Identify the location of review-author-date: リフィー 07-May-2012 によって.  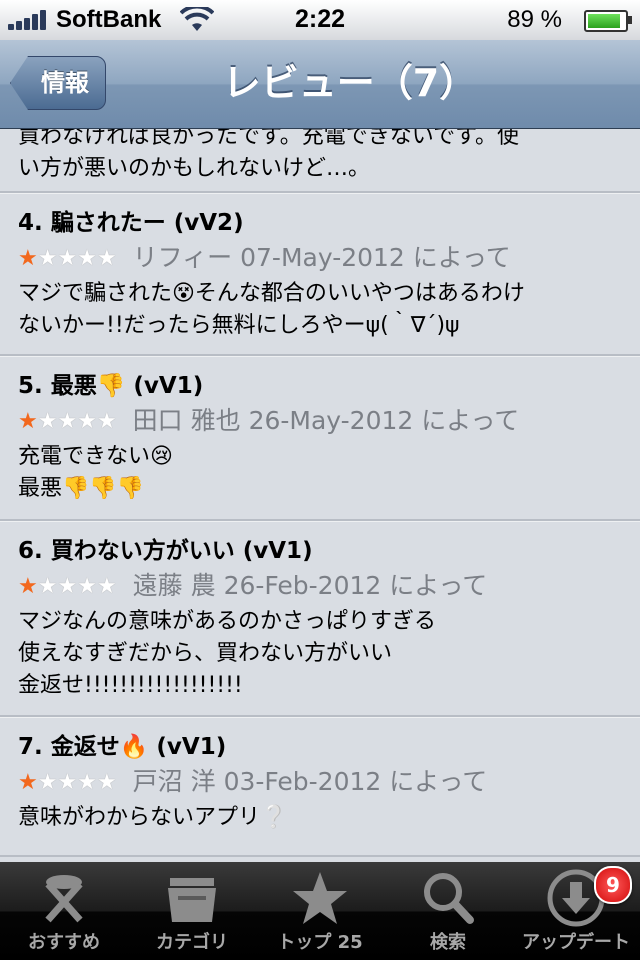
(321, 257).